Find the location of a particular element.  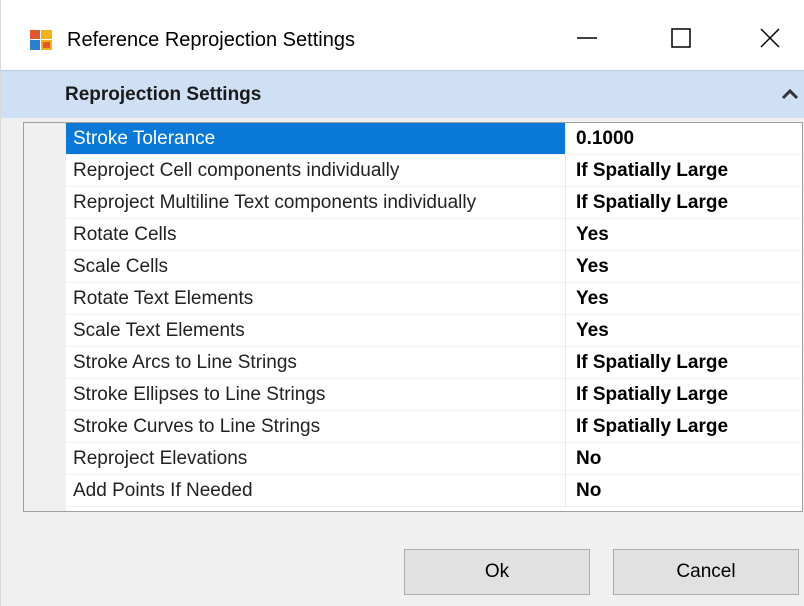

property-row-add-points: Add Points If Needed No is located at coordinates (434, 491).